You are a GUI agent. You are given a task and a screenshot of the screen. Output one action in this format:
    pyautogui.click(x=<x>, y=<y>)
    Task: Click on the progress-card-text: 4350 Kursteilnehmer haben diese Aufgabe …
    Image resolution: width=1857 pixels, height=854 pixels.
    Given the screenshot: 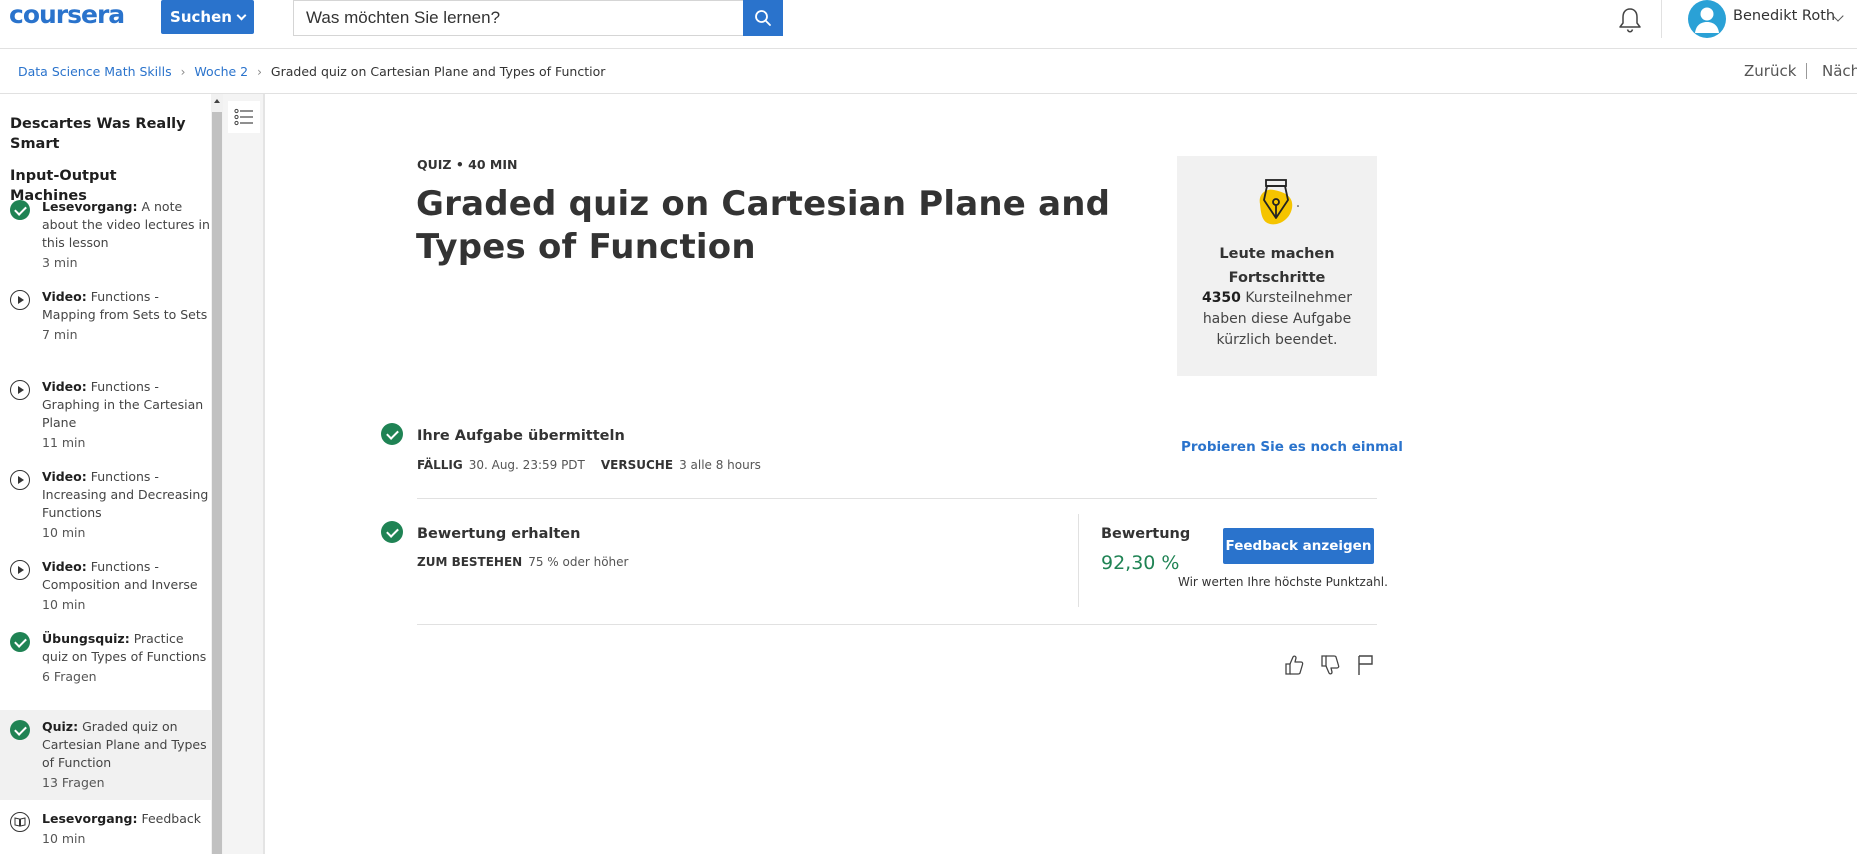 What is the action you would take?
    pyautogui.click(x=1277, y=319)
    